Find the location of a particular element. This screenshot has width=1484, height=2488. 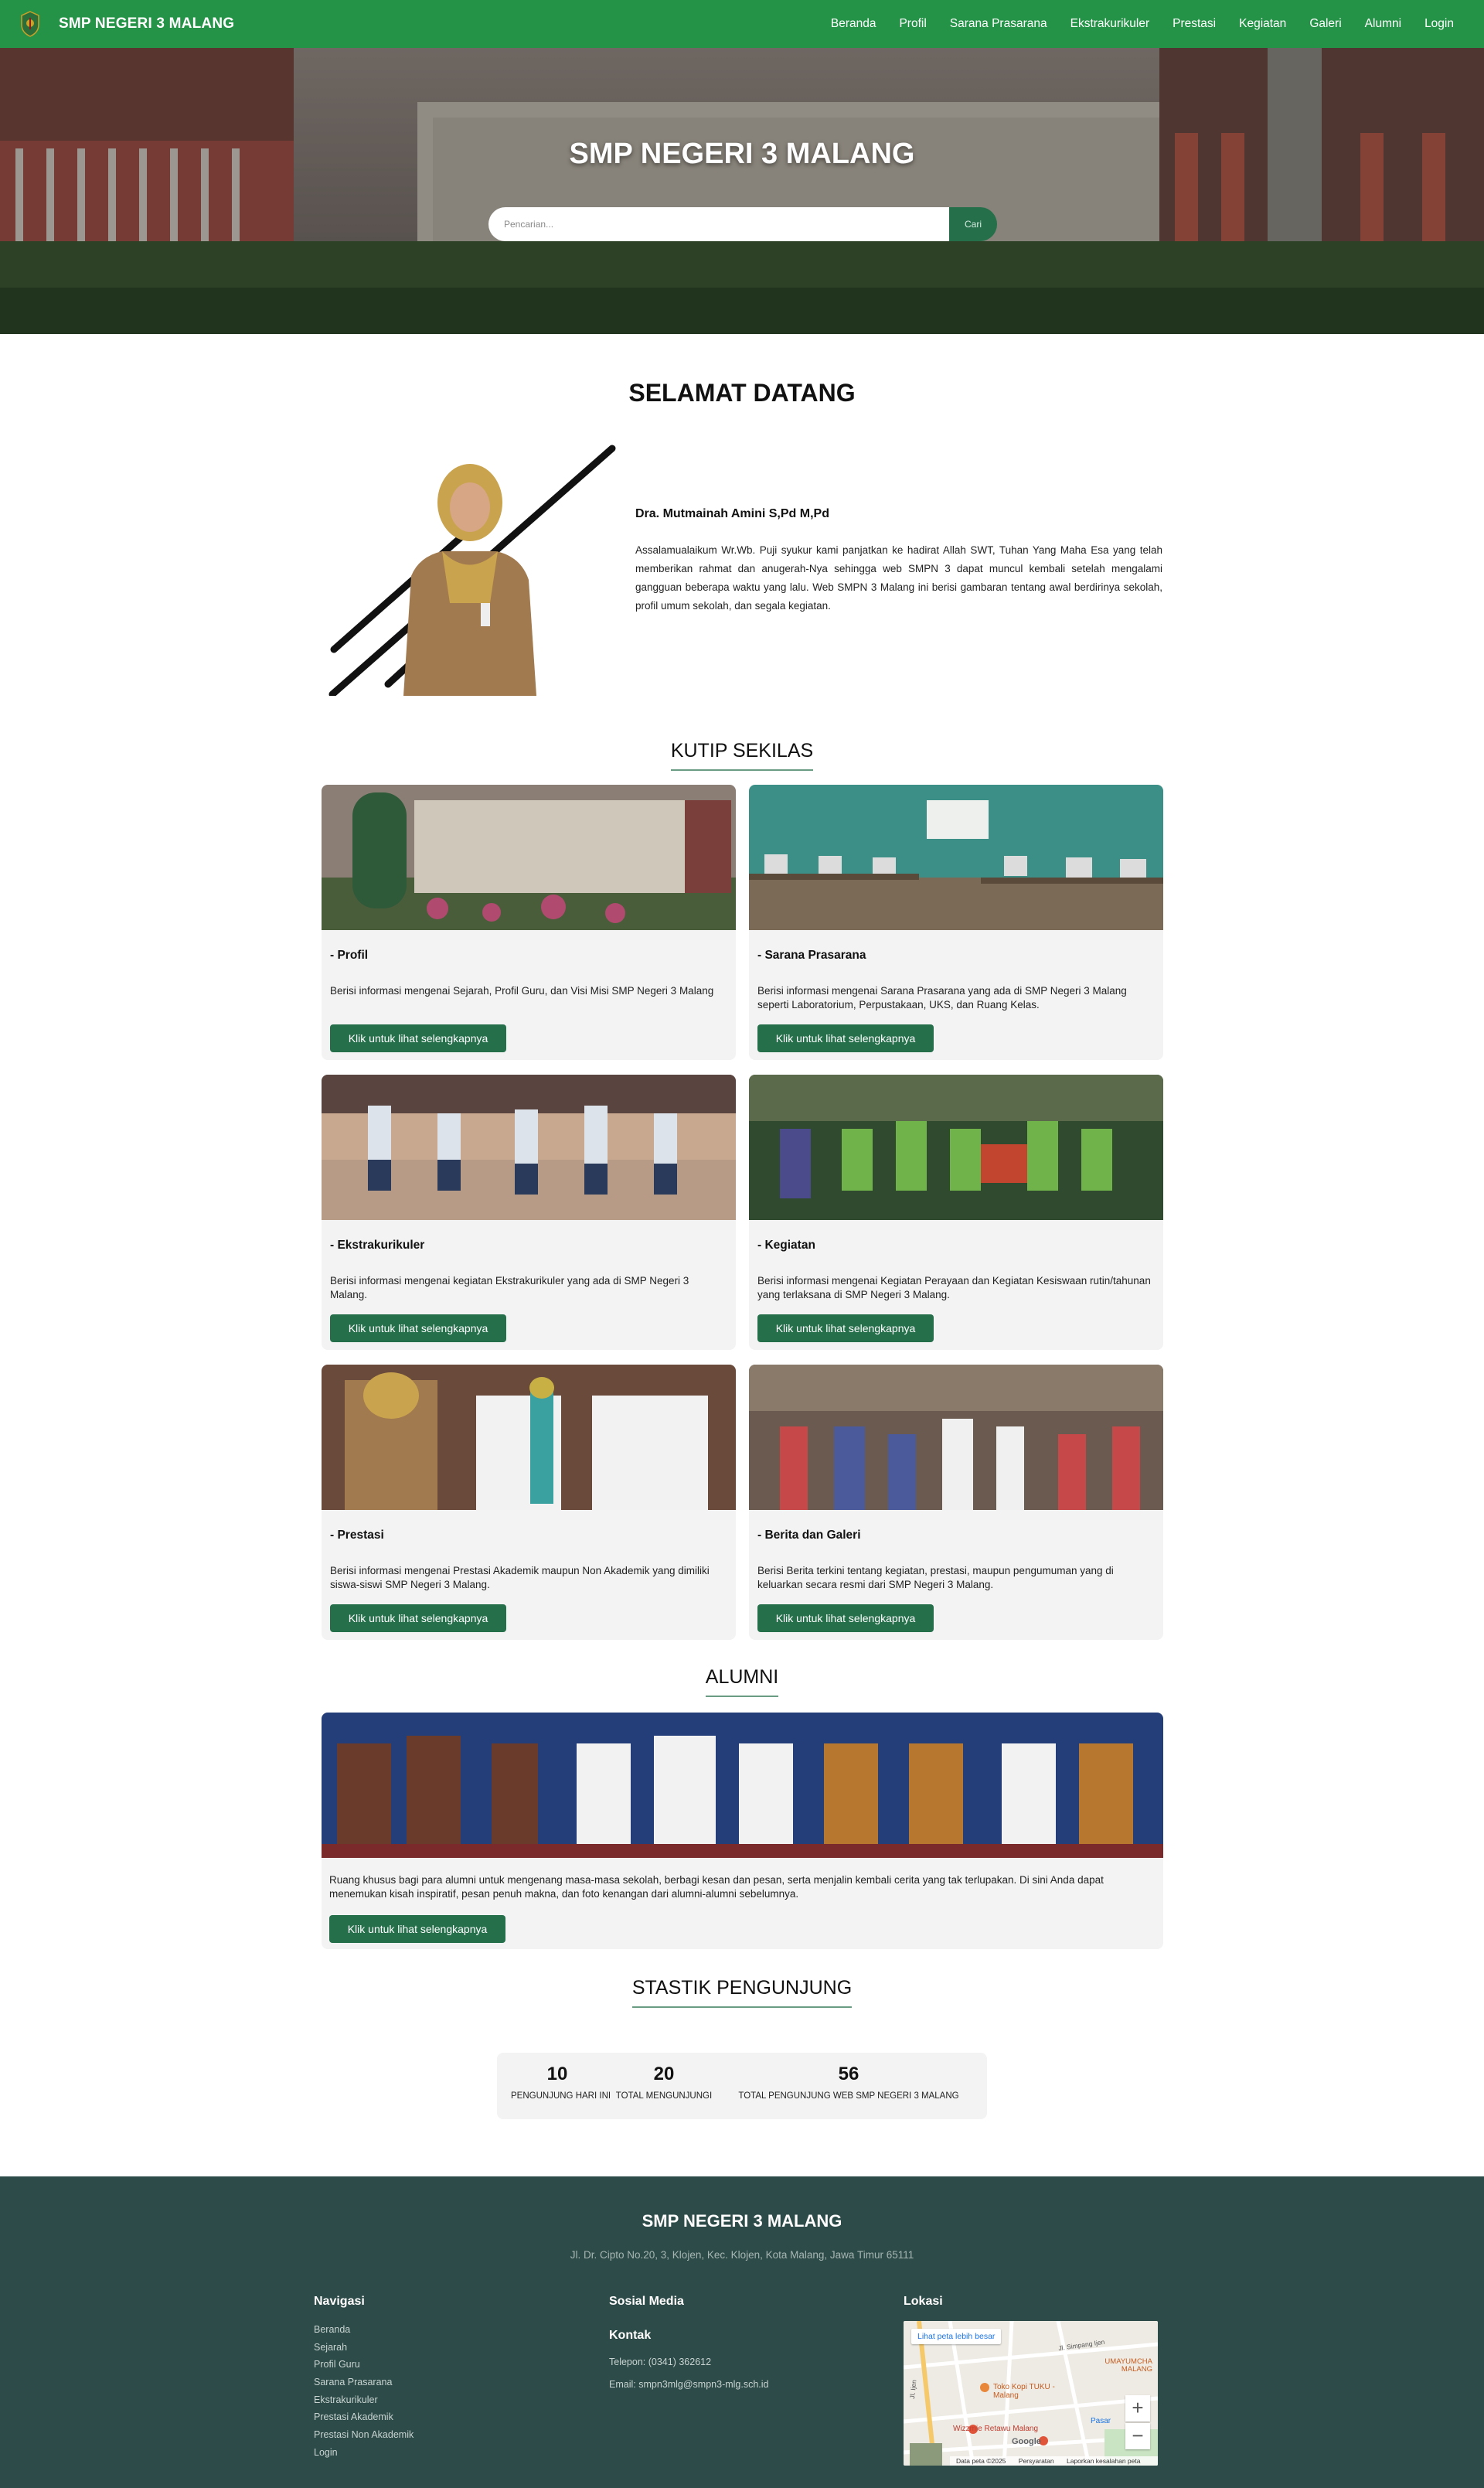

hero-background-image is located at coordinates (742, 191).